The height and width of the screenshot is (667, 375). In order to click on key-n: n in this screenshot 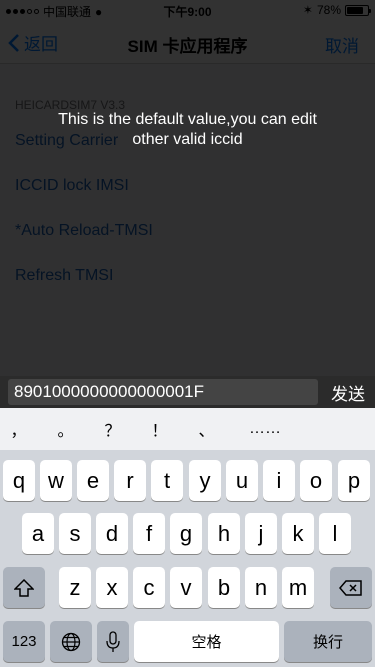, I will do `click(261, 587)`.